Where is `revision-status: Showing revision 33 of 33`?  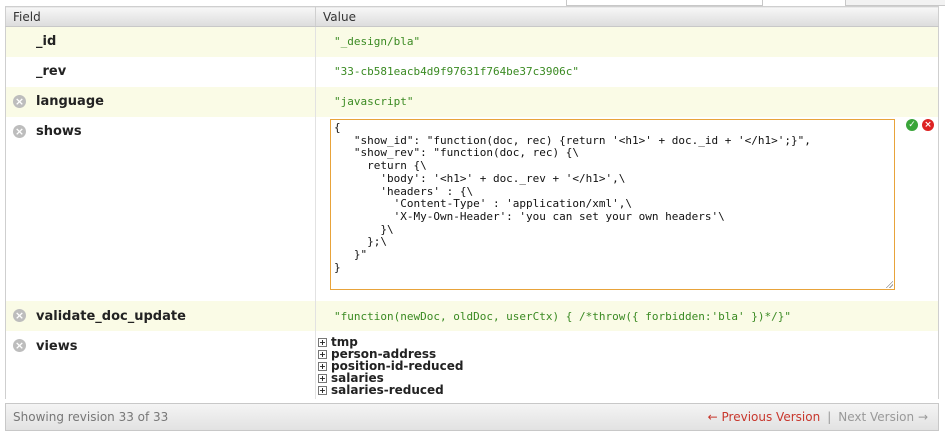 revision-status: Showing revision 33 of 33 is located at coordinates (91, 417).